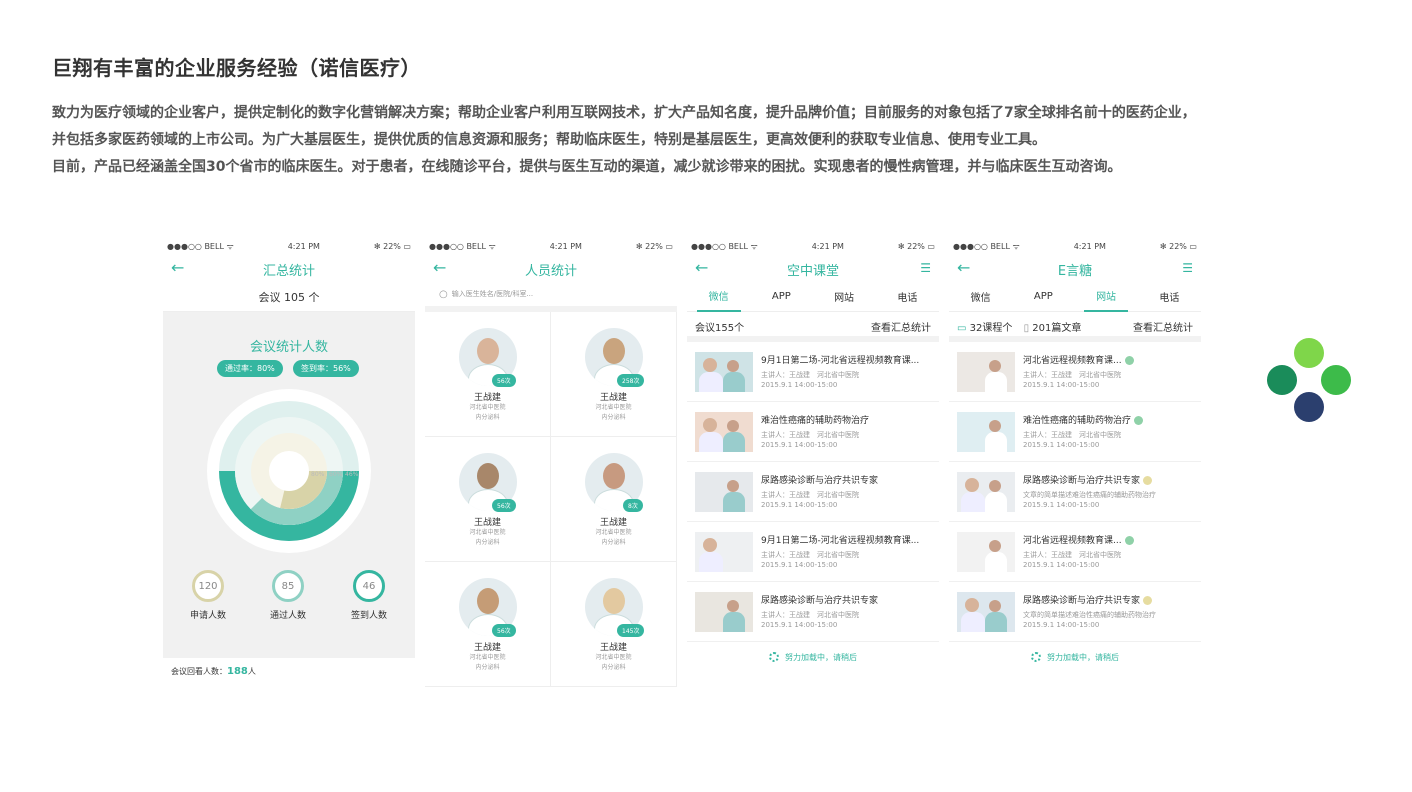 The height and width of the screenshot is (792, 1412). What do you see at coordinates (614, 624) in the screenshot?
I see `doctor-card: 145次 王战建 河北省中医院 内分泌科` at bounding box center [614, 624].